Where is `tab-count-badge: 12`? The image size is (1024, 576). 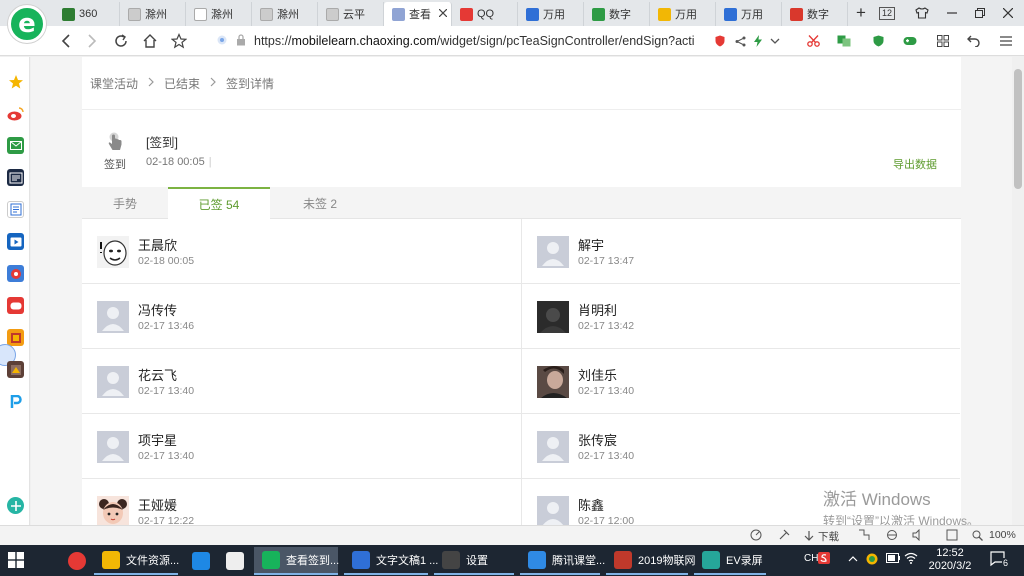 tab-count-badge: 12 is located at coordinates (887, 13).